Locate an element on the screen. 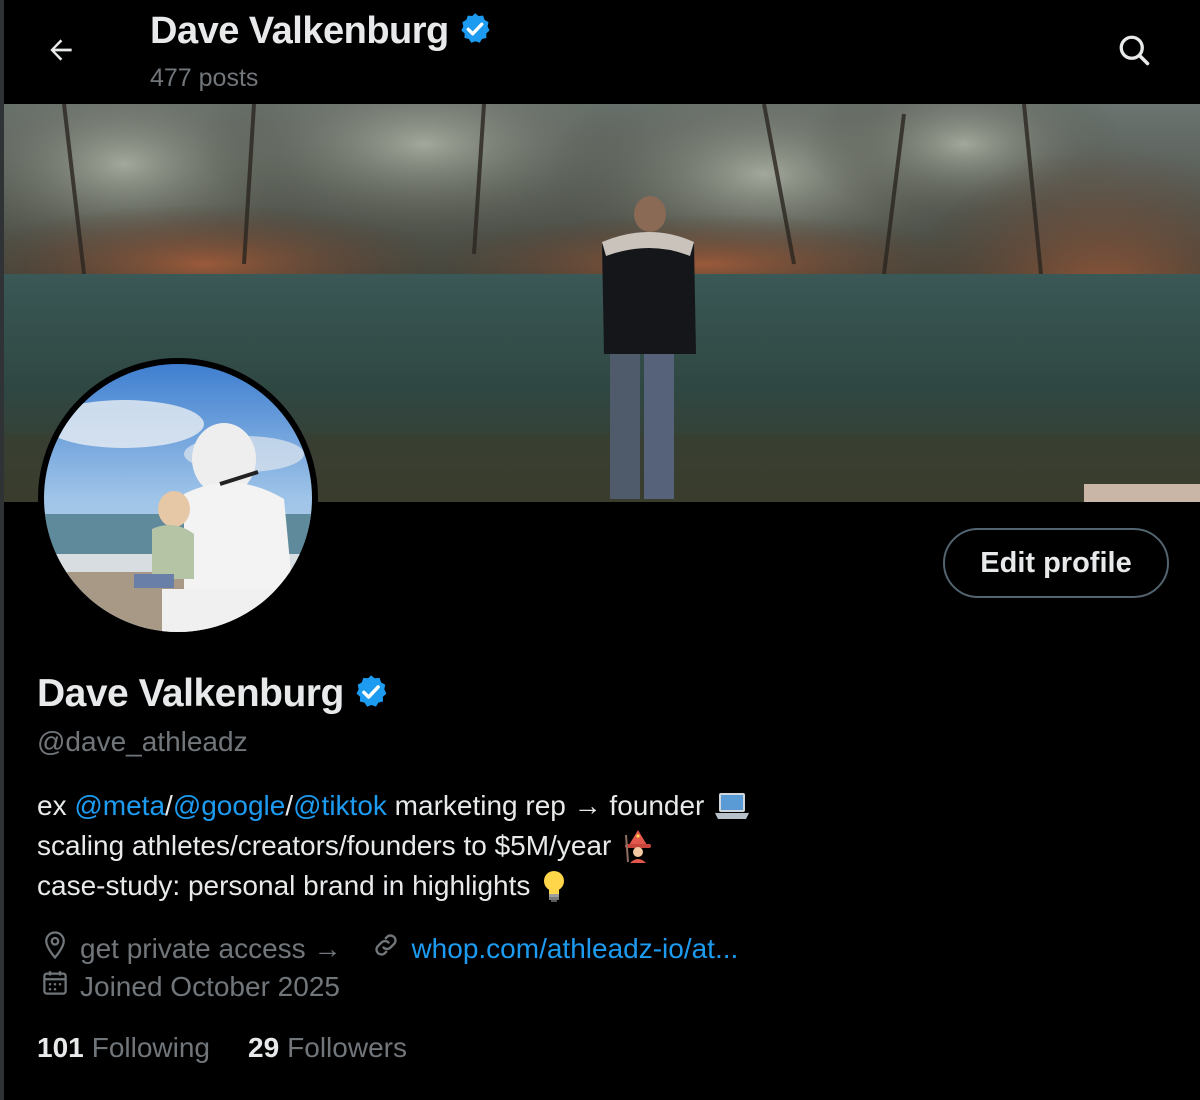 This screenshot has width=1200, height=1100. search-icon is located at coordinates (1134, 52).